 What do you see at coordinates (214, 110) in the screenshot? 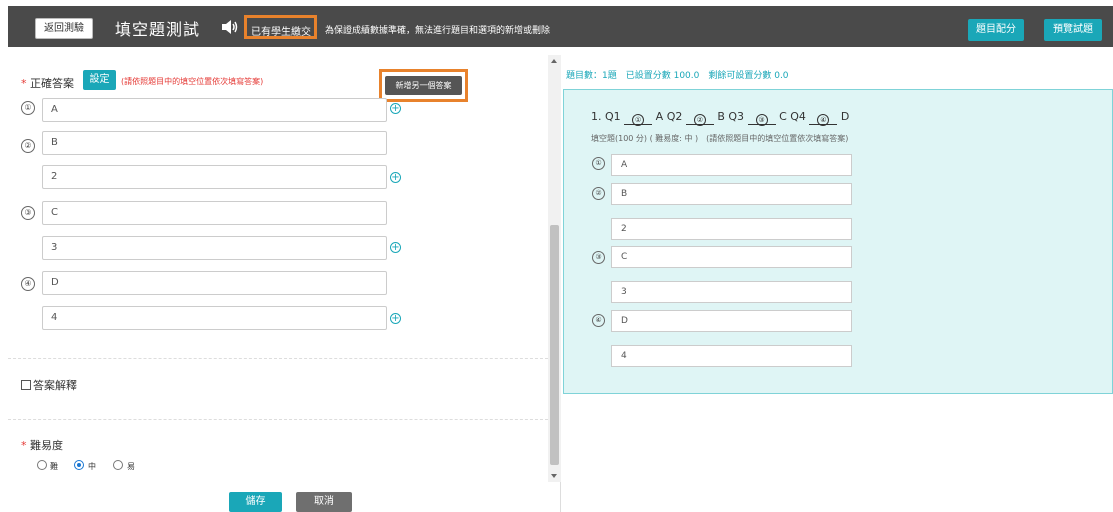
I see `answer-input: A` at bounding box center [214, 110].